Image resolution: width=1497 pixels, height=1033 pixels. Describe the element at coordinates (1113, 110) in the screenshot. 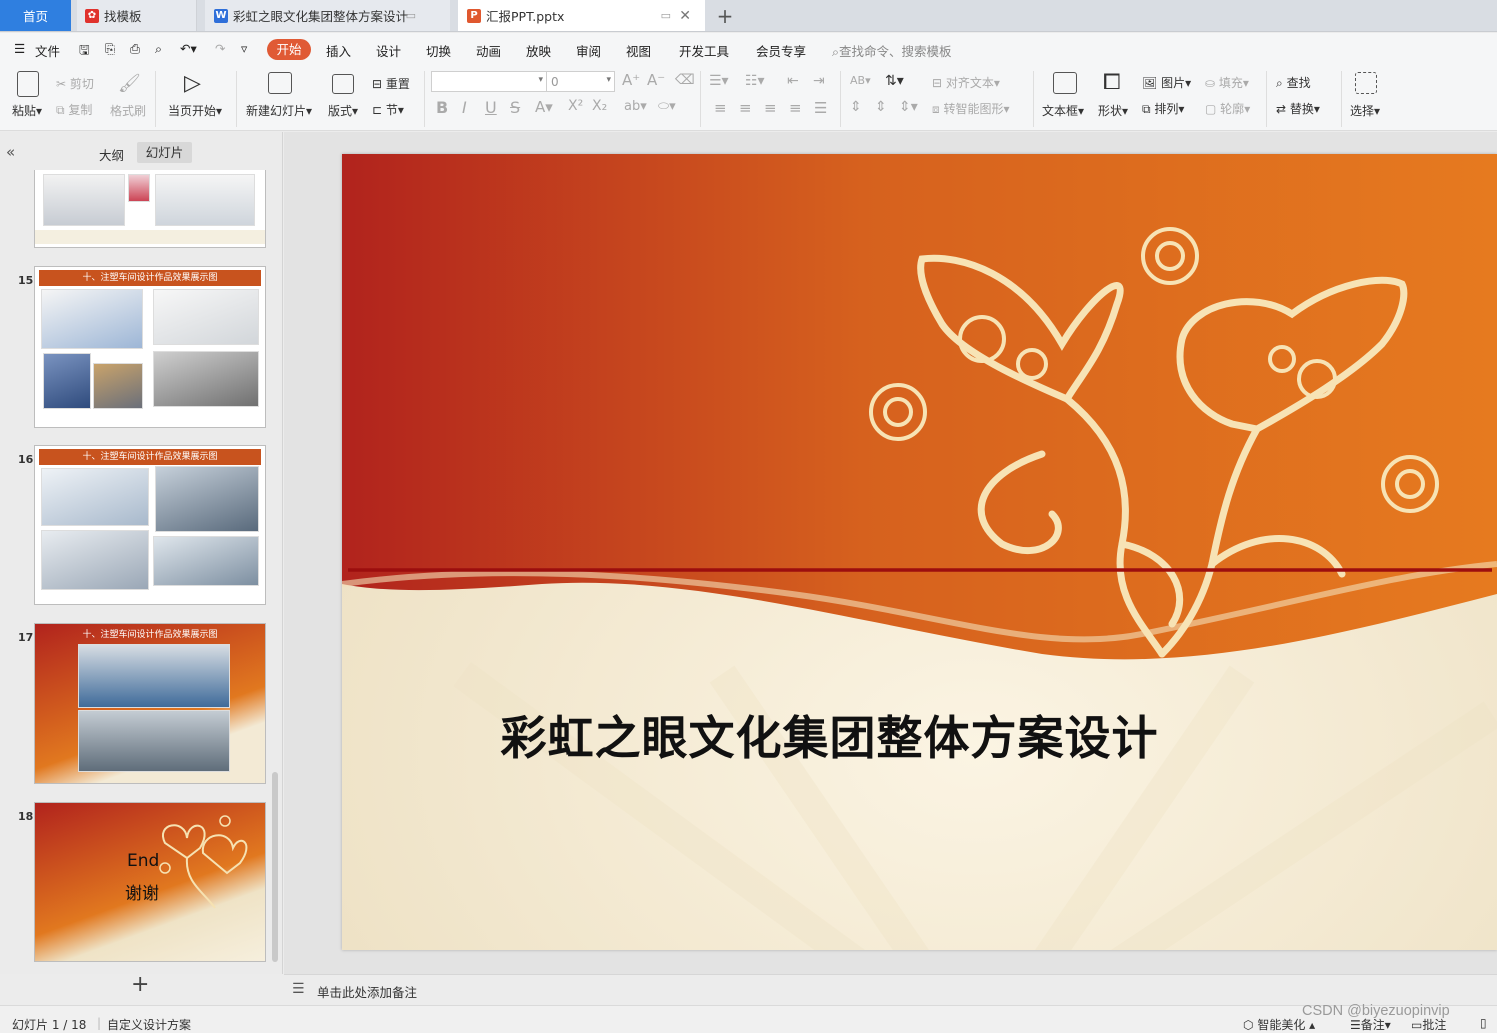

I see `shape-button: 形状▾` at that location.